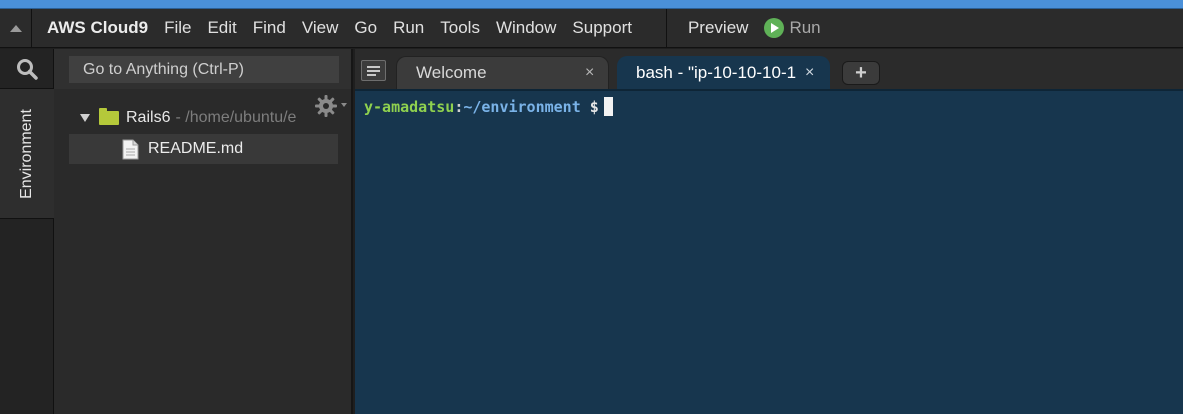  I want to click on prompt-user: y-amadatsu, so click(409, 106).